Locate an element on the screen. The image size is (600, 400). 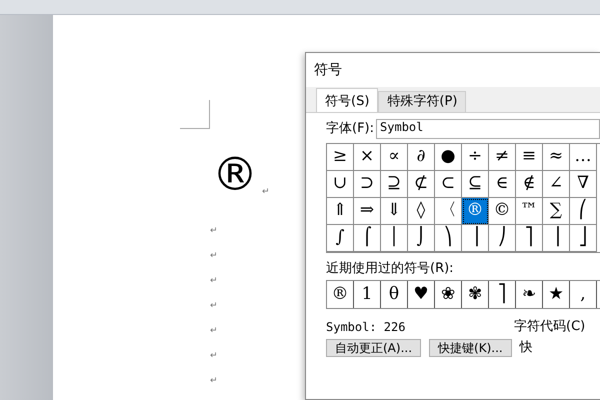
tab: 特殊字符(P) is located at coordinates (422, 101).